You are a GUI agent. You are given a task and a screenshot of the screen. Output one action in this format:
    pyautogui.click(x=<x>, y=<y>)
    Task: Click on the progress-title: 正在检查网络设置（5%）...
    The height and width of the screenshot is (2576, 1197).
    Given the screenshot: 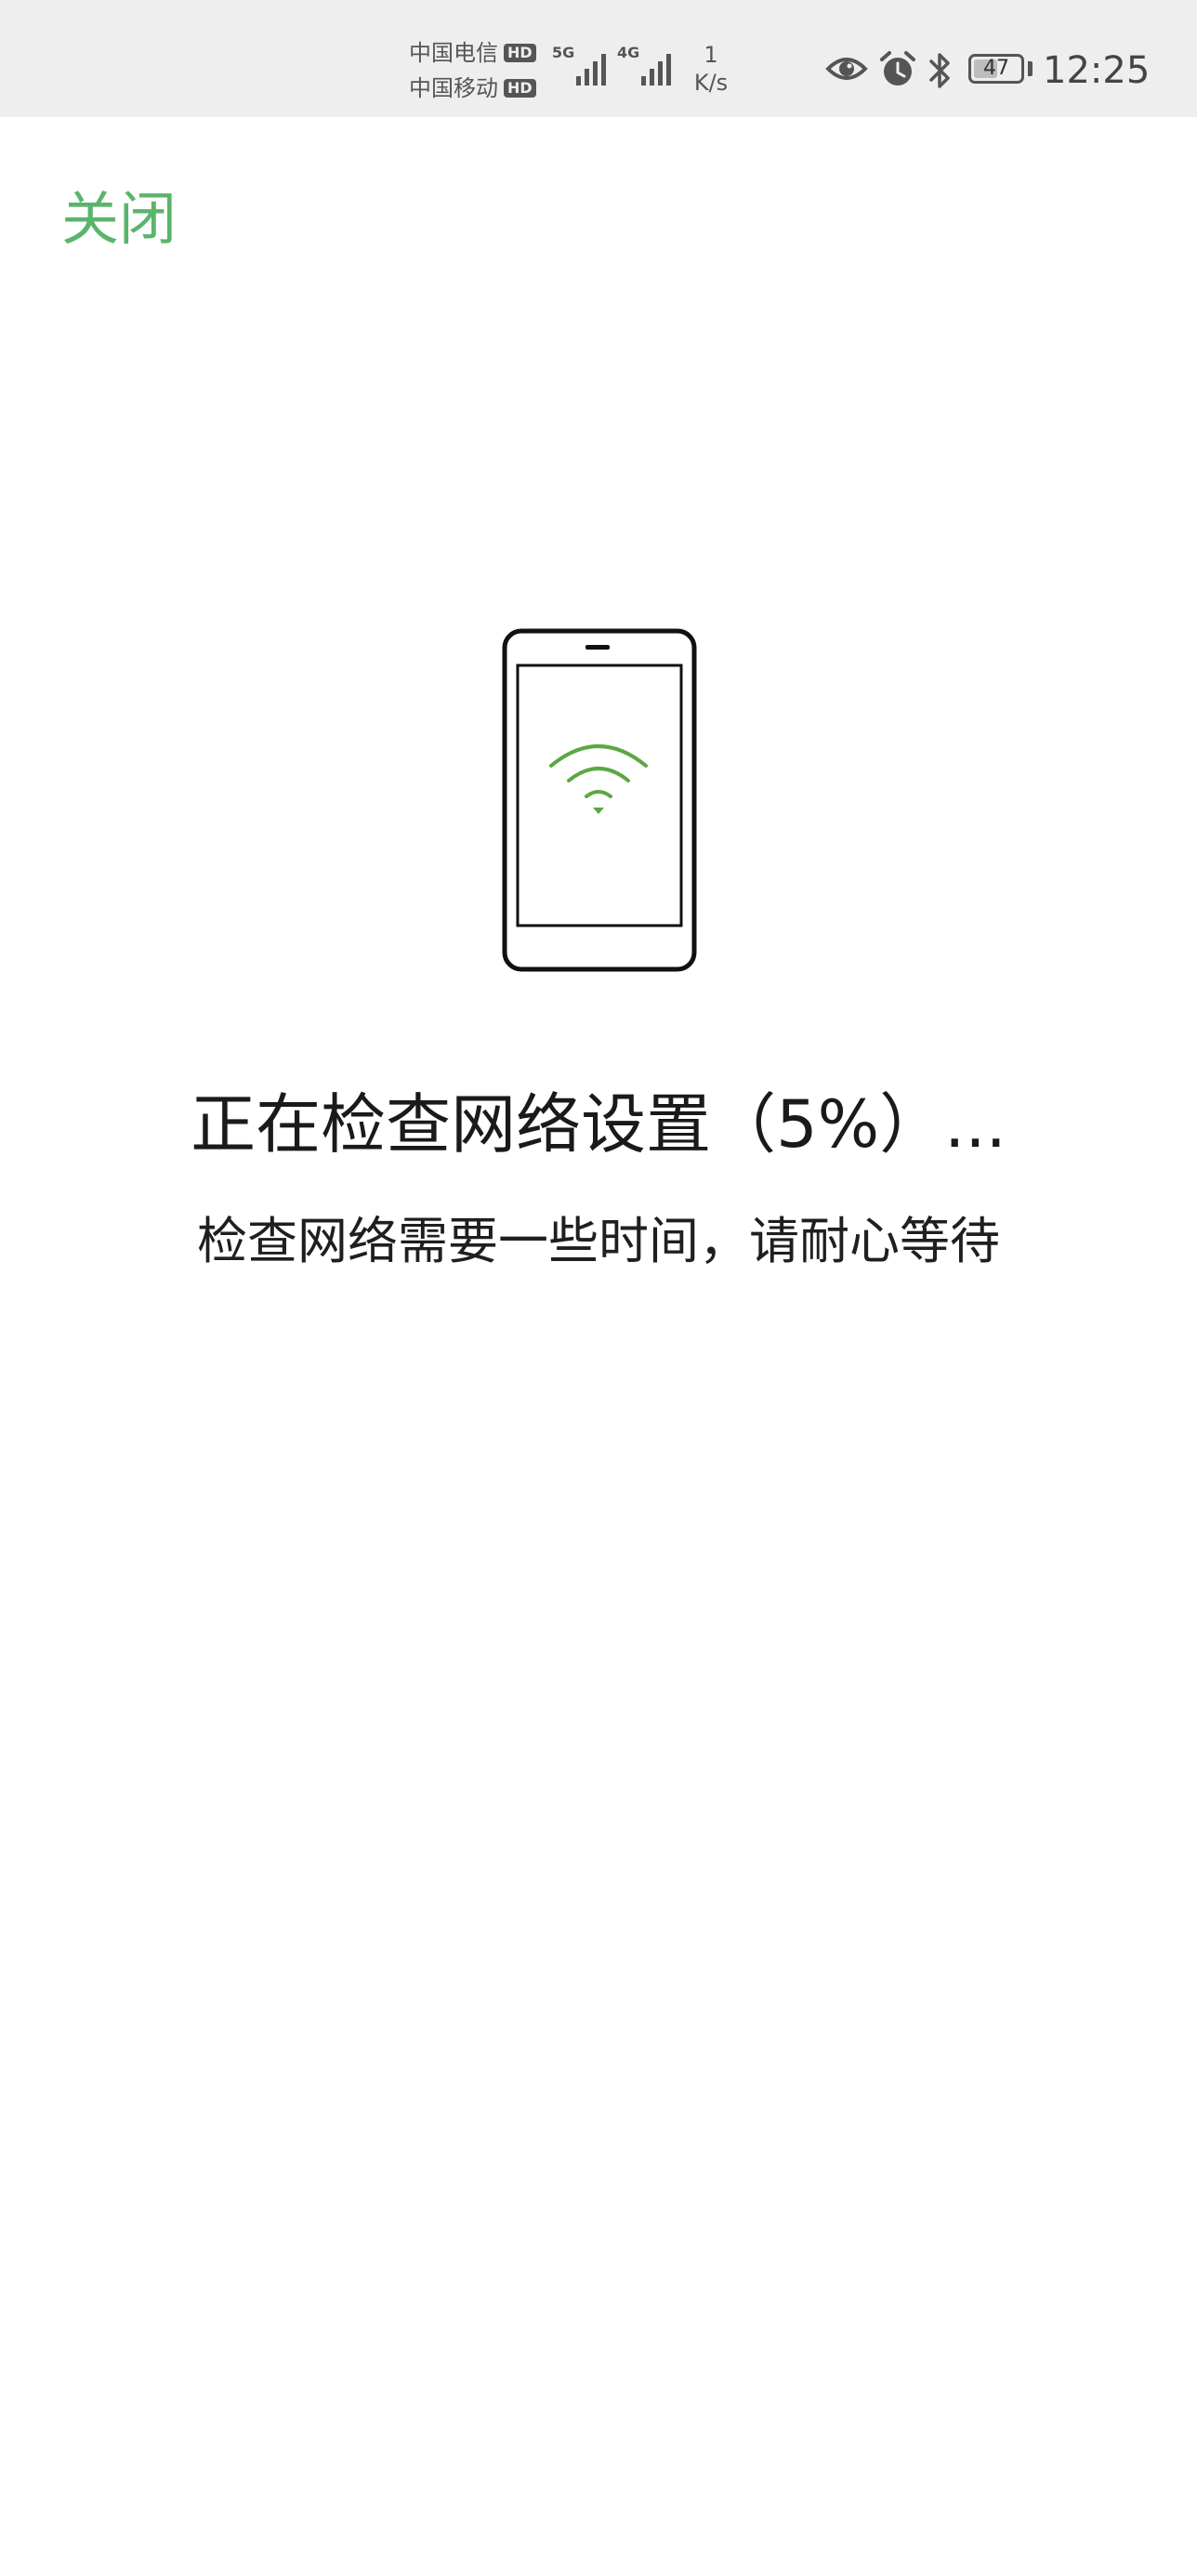 What is the action you would take?
    pyautogui.click(x=598, y=1124)
    